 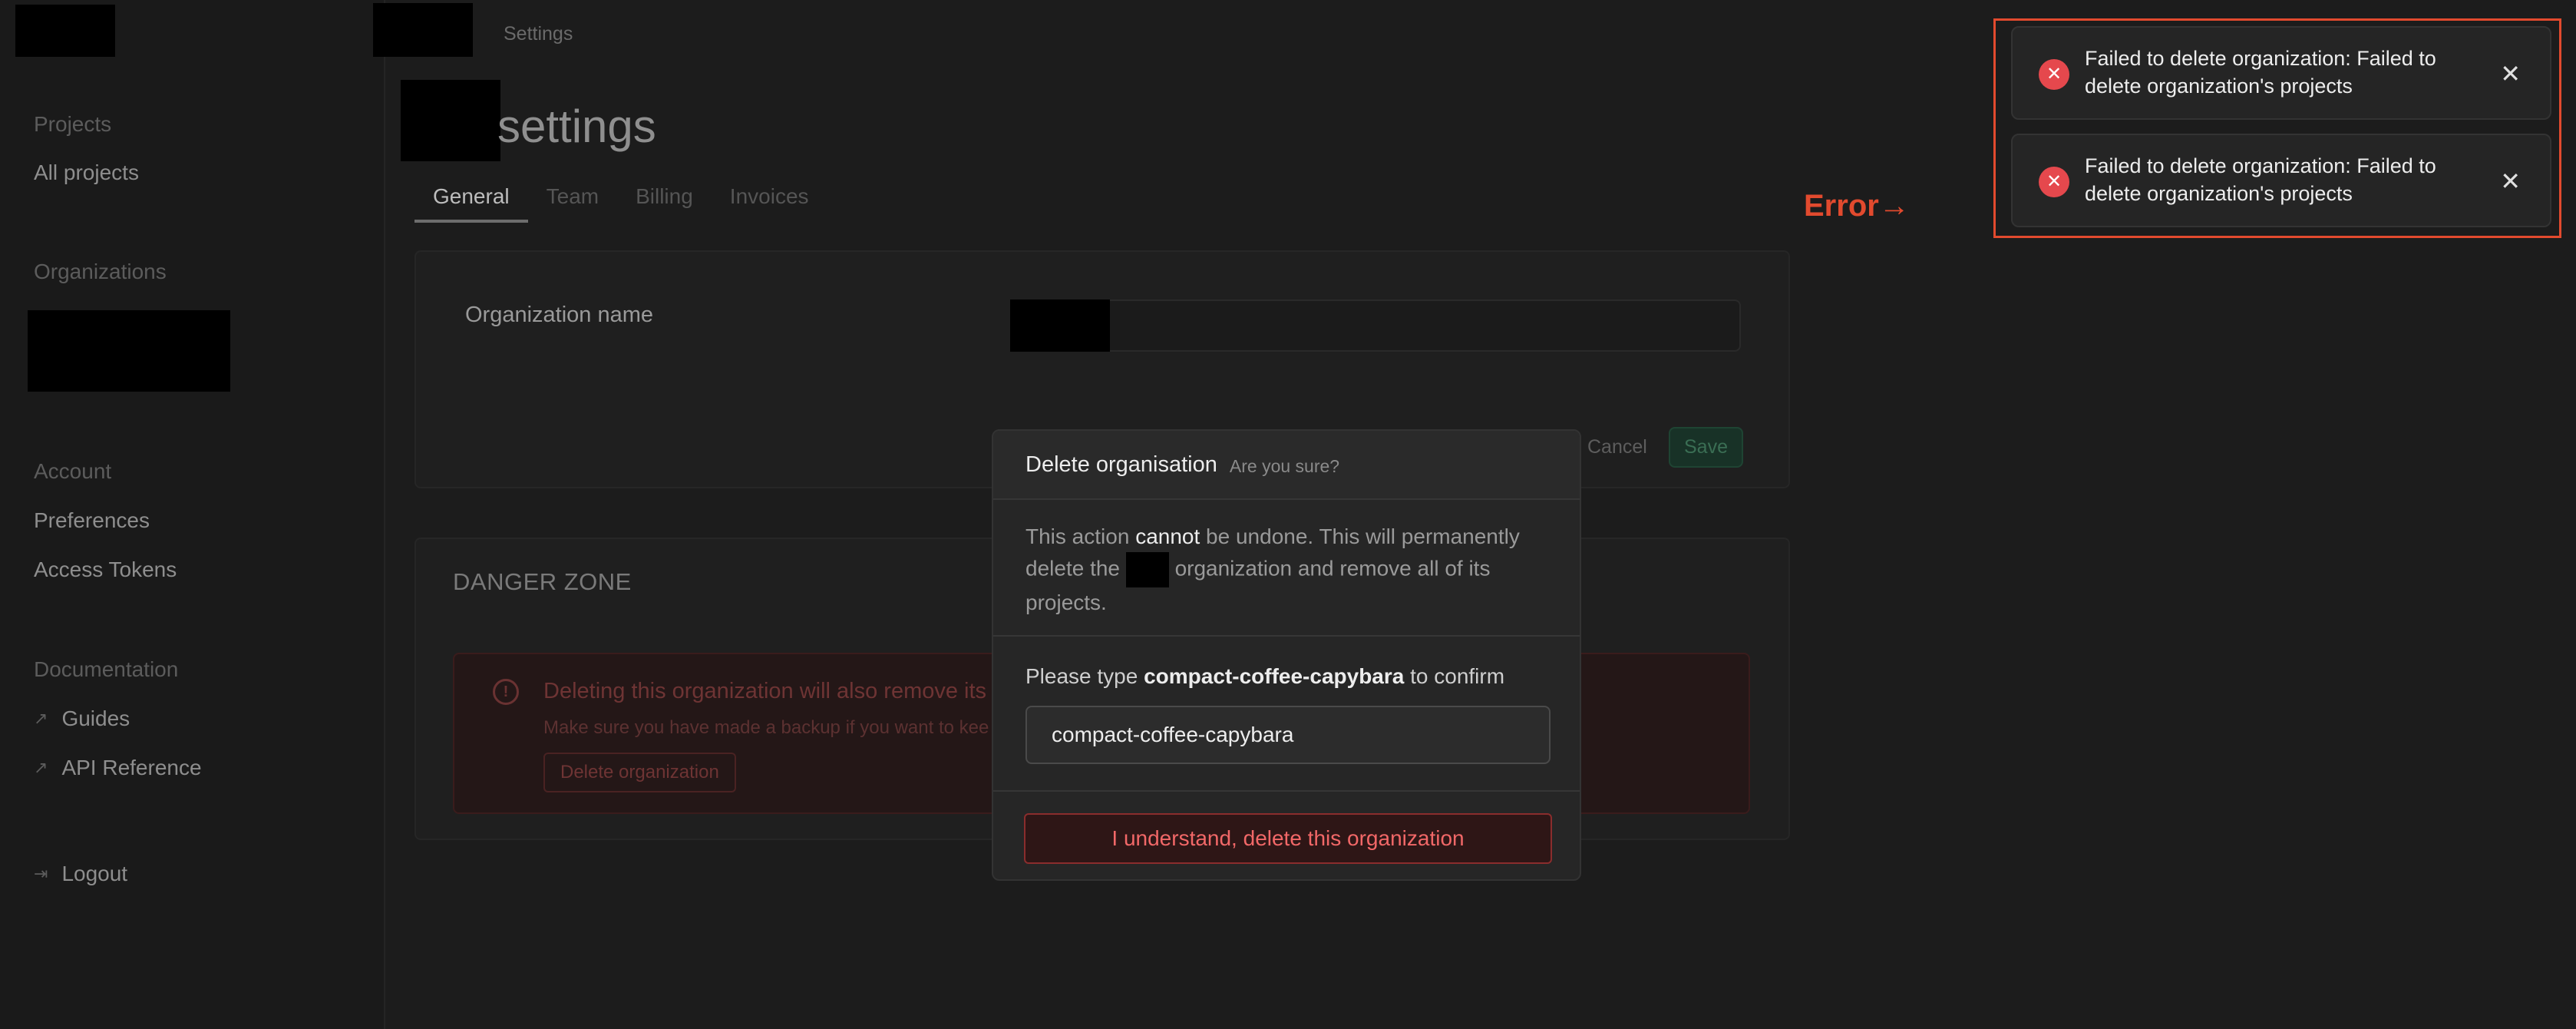 I want to click on page-title: settings, so click(x=576, y=126).